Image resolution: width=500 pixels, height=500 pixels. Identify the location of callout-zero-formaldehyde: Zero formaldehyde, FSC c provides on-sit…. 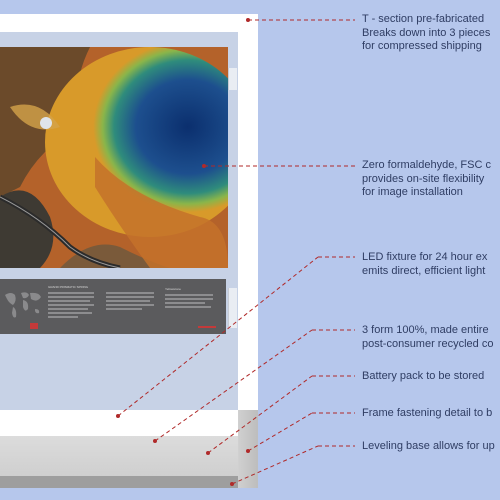
(426, 178).